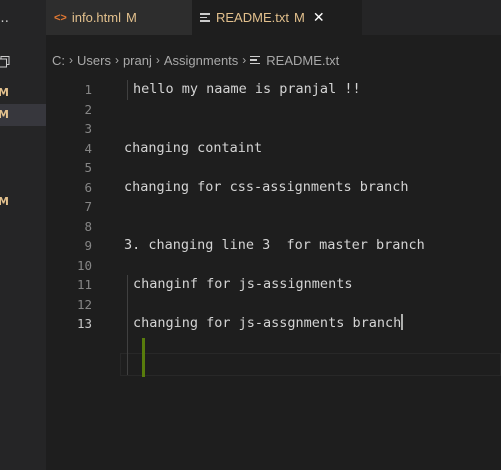 Image resolution: width=501 pixels, height=470 pixels. I want to click on breadcrumb-item: Users, so click(94, 60).